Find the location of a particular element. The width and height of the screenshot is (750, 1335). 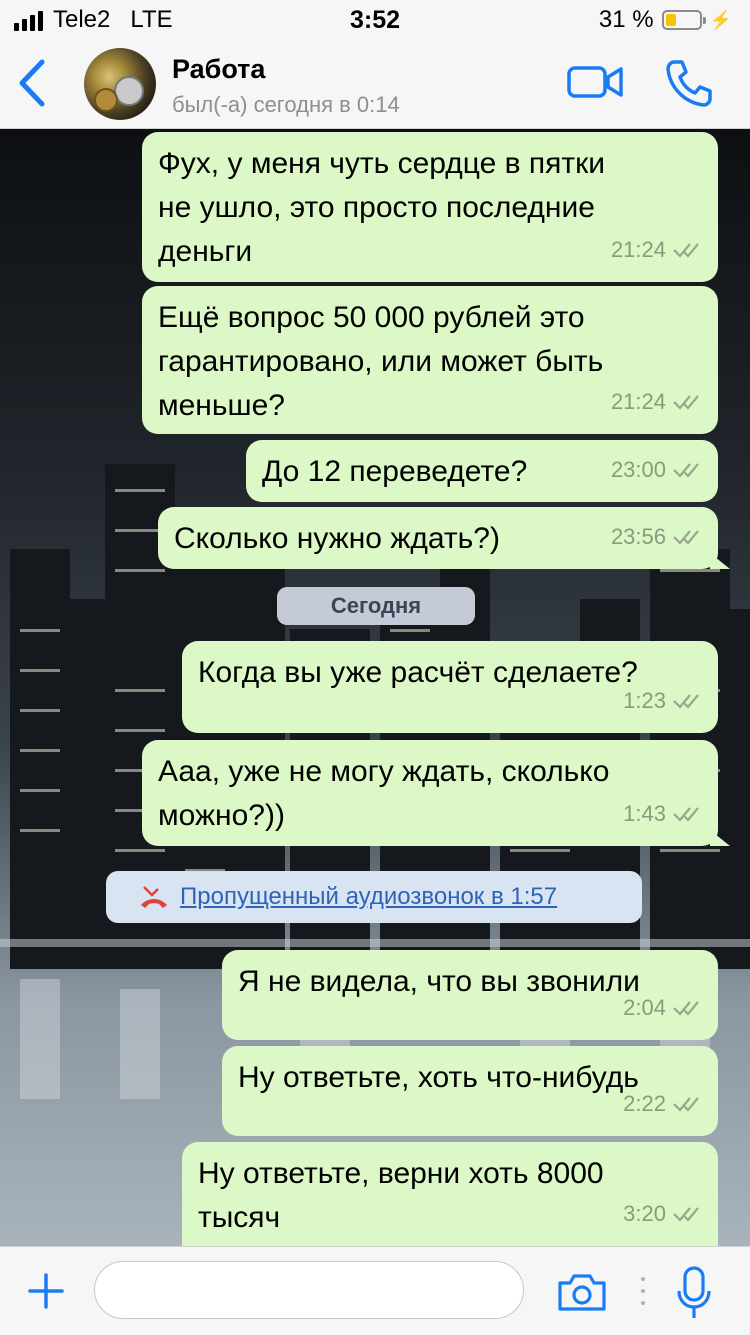

composer-bar is located at coordinates (375, 1290).